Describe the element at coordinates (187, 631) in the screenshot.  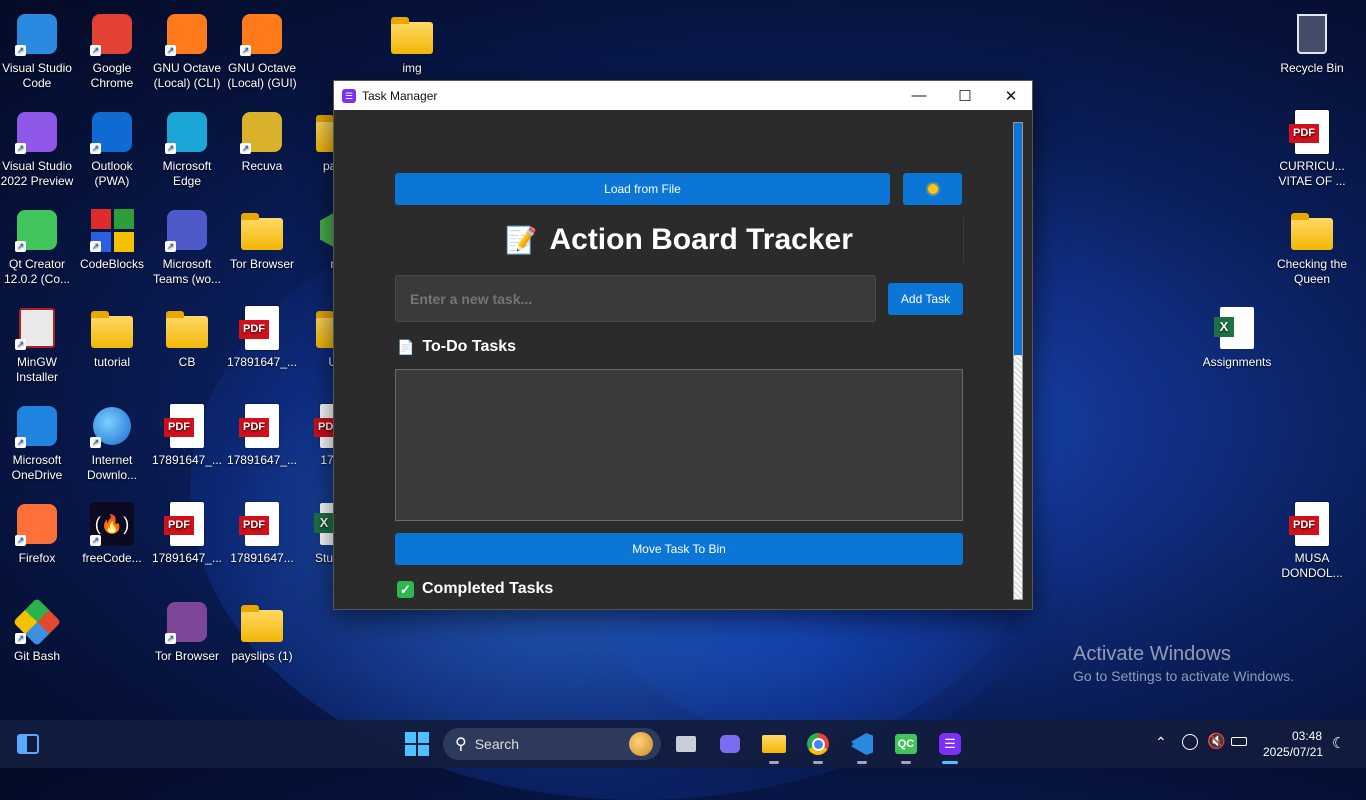
I see `desktop-icon: ↗ Tor Browser` at that location.